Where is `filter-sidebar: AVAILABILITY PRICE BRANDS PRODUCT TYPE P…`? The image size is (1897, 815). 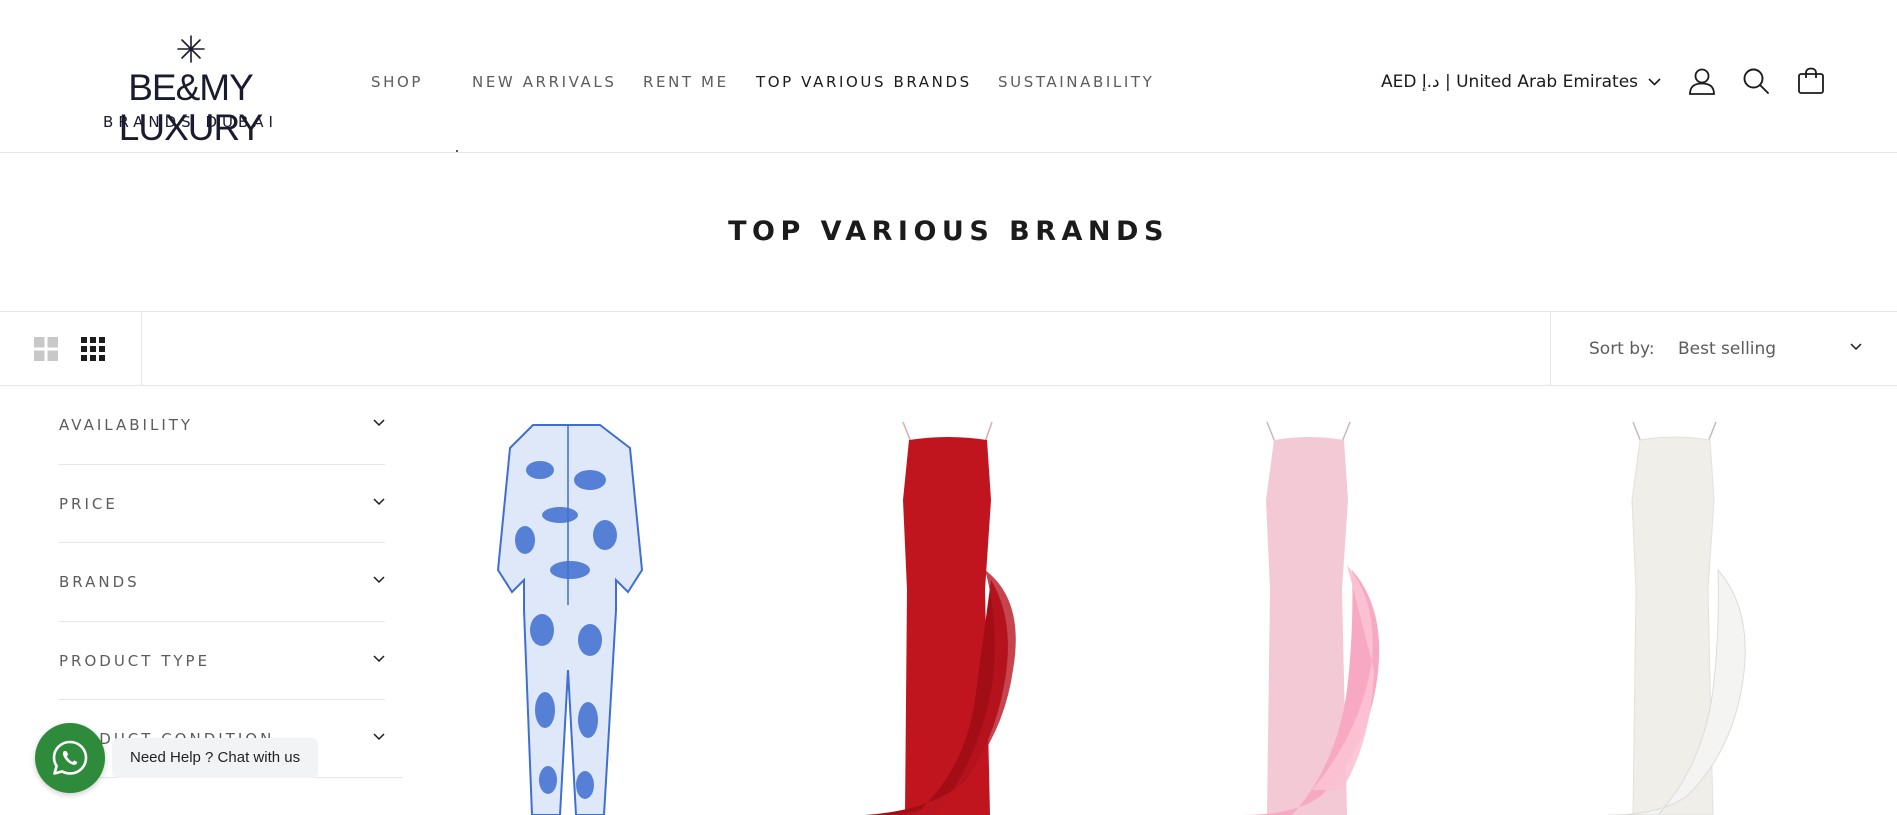
filter-sidebar: AVAILABILITY PRICE BRANDS PRODUCT TYPE P… is located at coordinates (222, 582).